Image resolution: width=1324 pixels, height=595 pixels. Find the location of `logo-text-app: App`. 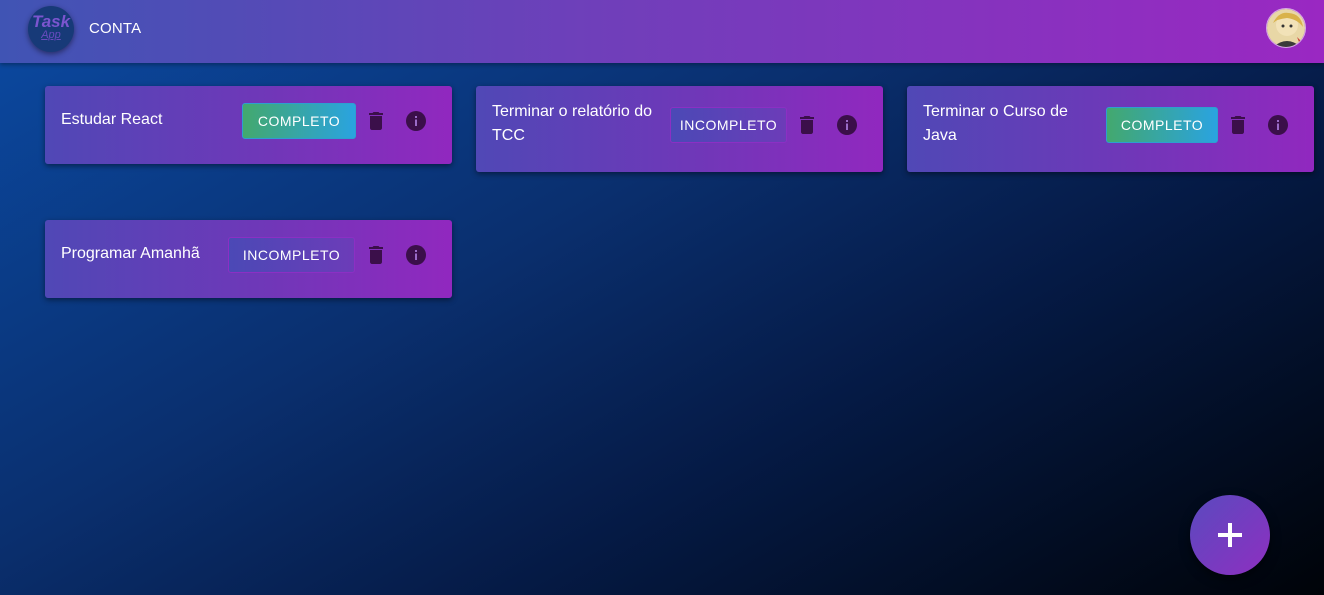

logo-text-app: App is located at coordinates (51, 35).